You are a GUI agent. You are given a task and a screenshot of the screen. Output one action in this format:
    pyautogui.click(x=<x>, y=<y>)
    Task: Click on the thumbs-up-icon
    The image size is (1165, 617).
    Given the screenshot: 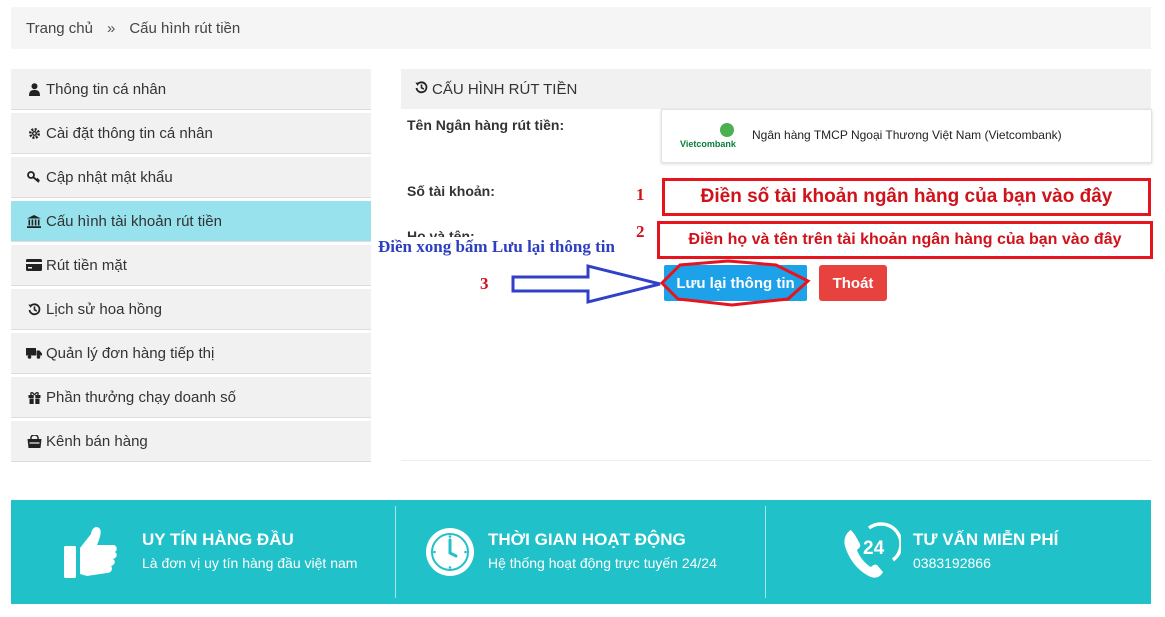 What is the action you would take?
    pyautogui.click(x=90, y=552)
    